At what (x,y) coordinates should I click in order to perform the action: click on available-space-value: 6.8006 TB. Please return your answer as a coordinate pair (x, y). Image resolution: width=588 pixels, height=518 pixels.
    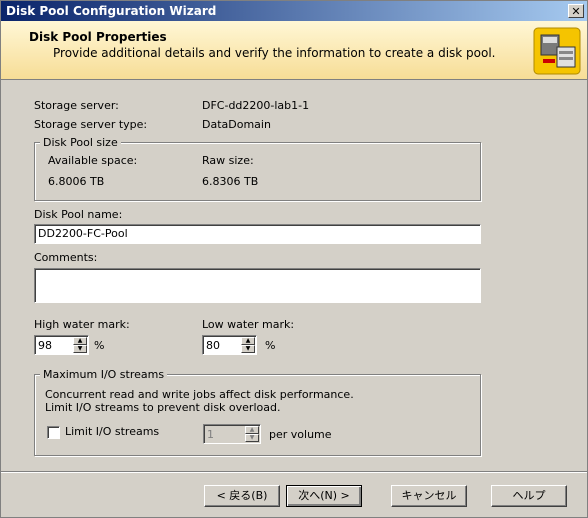
    Looking at the image, I should click on (76, 181).